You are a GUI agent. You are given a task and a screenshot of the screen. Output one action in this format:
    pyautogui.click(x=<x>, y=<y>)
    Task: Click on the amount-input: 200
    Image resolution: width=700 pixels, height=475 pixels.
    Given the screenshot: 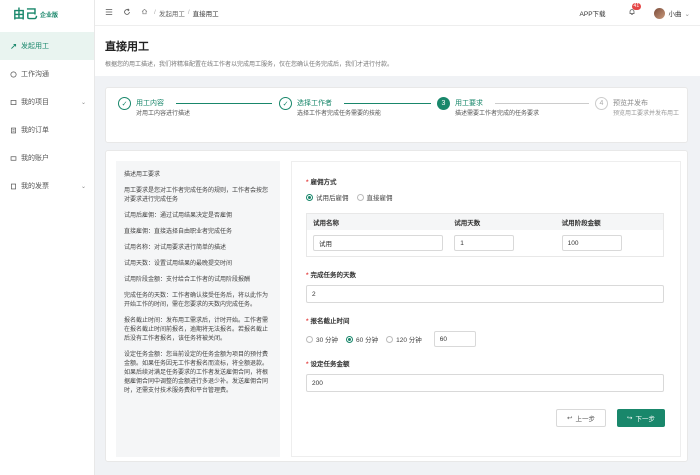 What is the action you would take?
    pyautogui.click(x=485, y=383)
    